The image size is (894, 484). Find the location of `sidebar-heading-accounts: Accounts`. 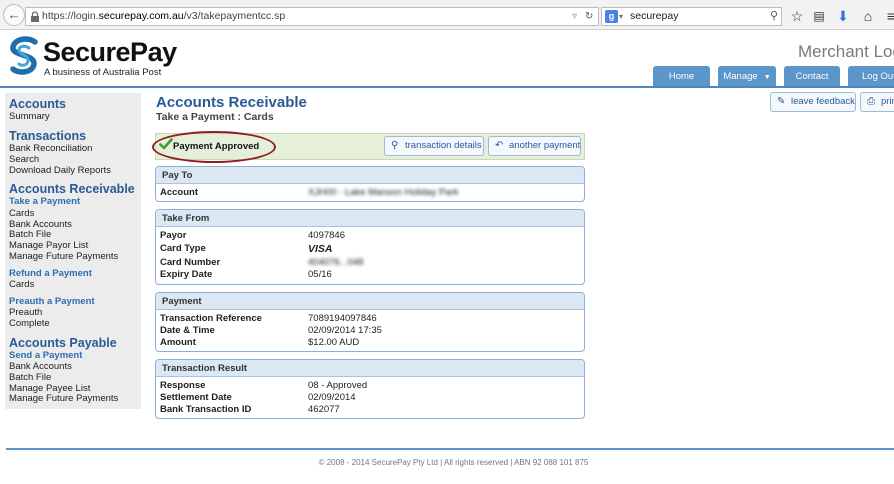

sidebar-heading-accounts: Accounts is located at coordinates (37, 104).